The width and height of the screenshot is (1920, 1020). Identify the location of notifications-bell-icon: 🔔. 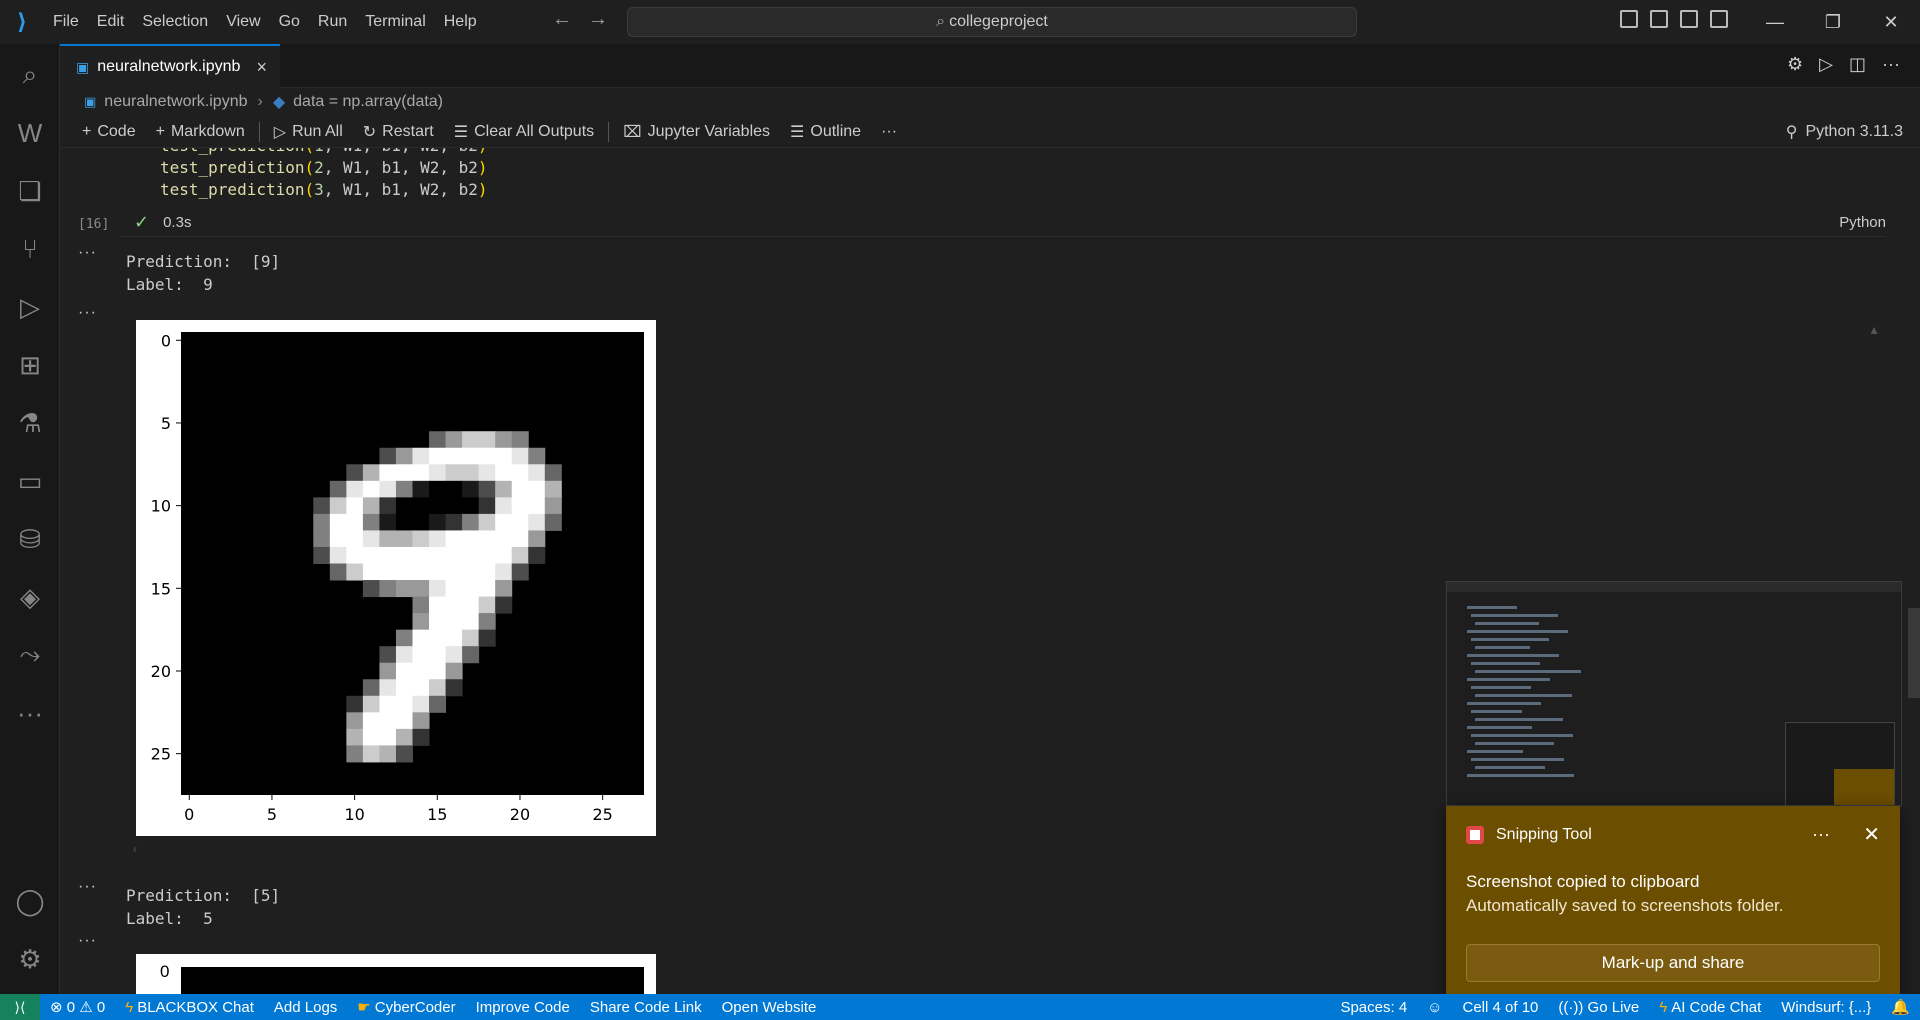
(1900, 1007).